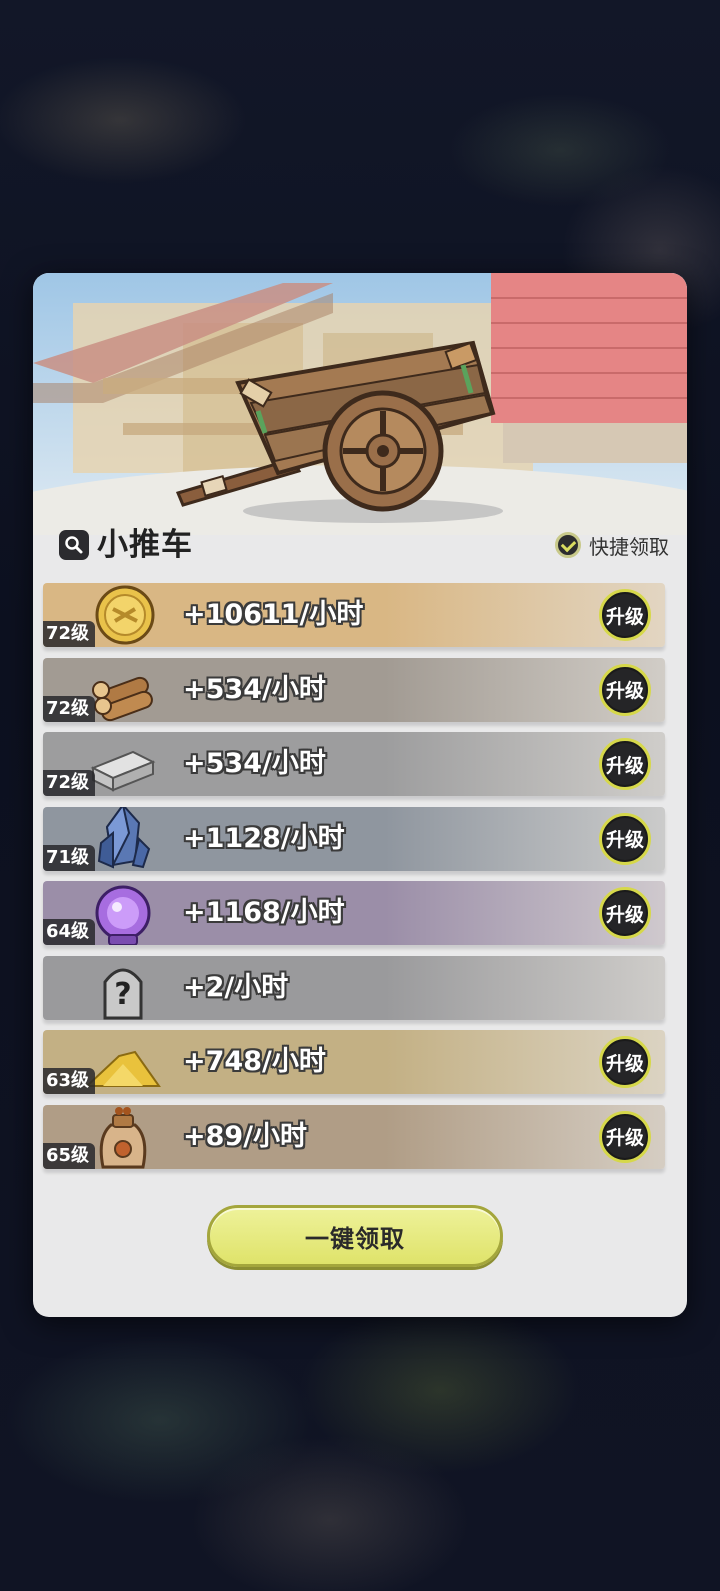 Image resolution: width=720 pixels, height=1591 pixels. What do you see at coordinates (254, 1061) in the screenshot?
I see `production-rate: +748/小时` at bounding box center [254, 1061].